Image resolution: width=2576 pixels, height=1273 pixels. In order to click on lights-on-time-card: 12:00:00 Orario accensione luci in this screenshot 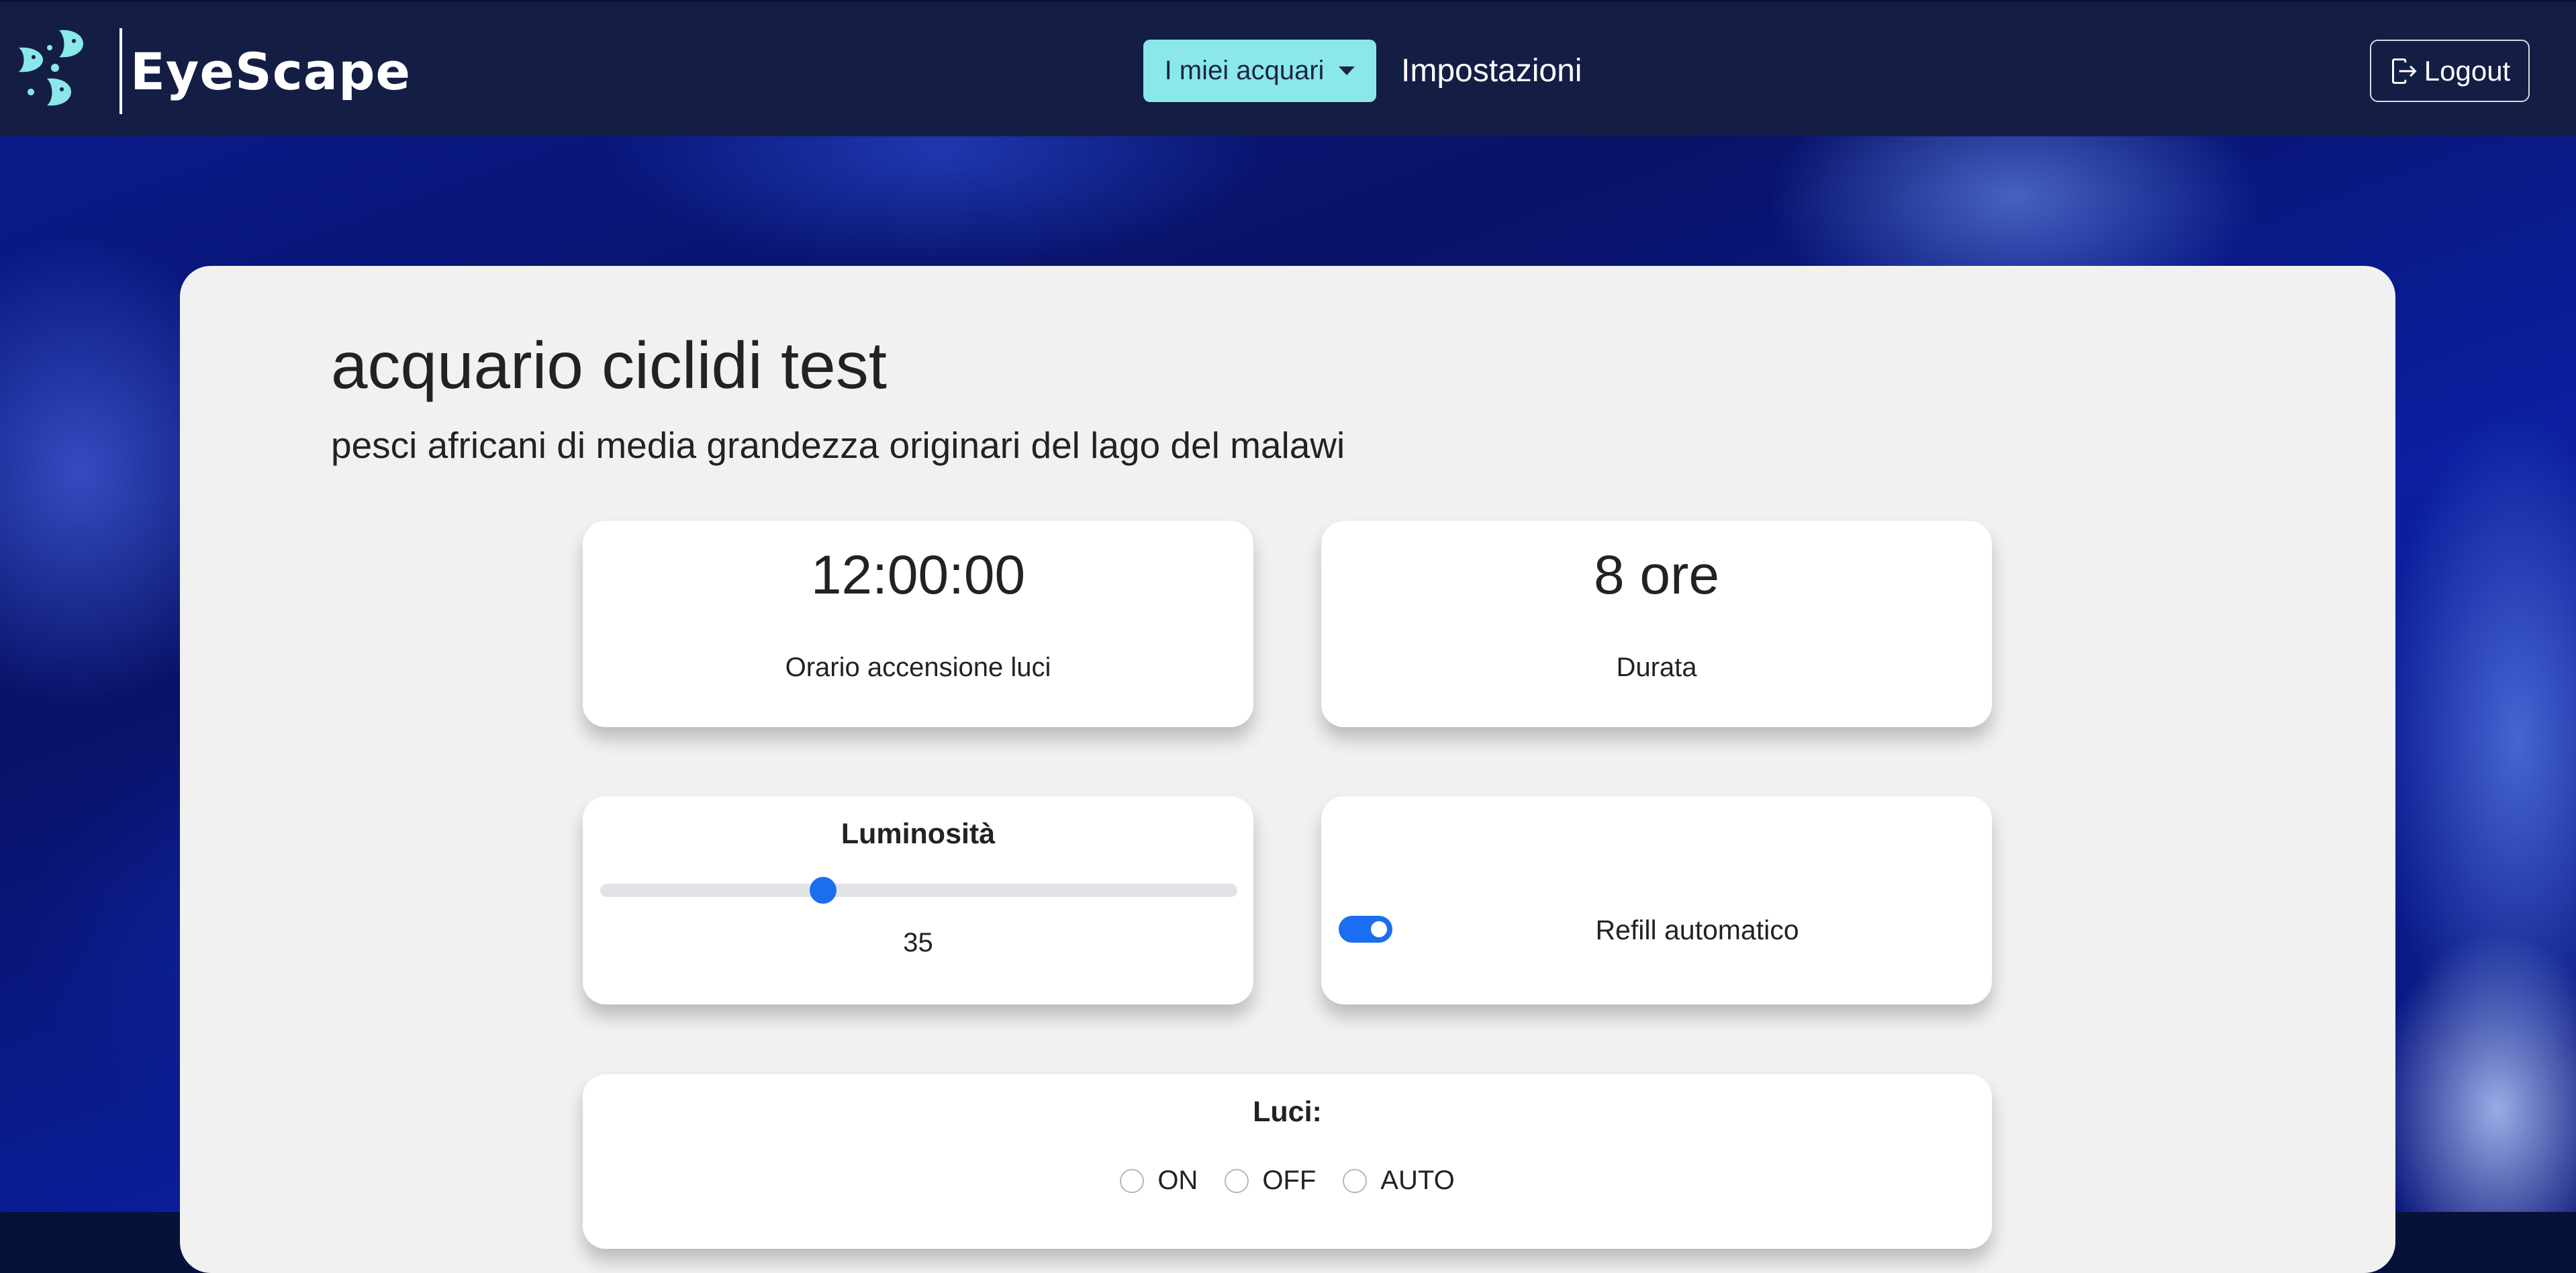, I will do `click(918, 624)`.